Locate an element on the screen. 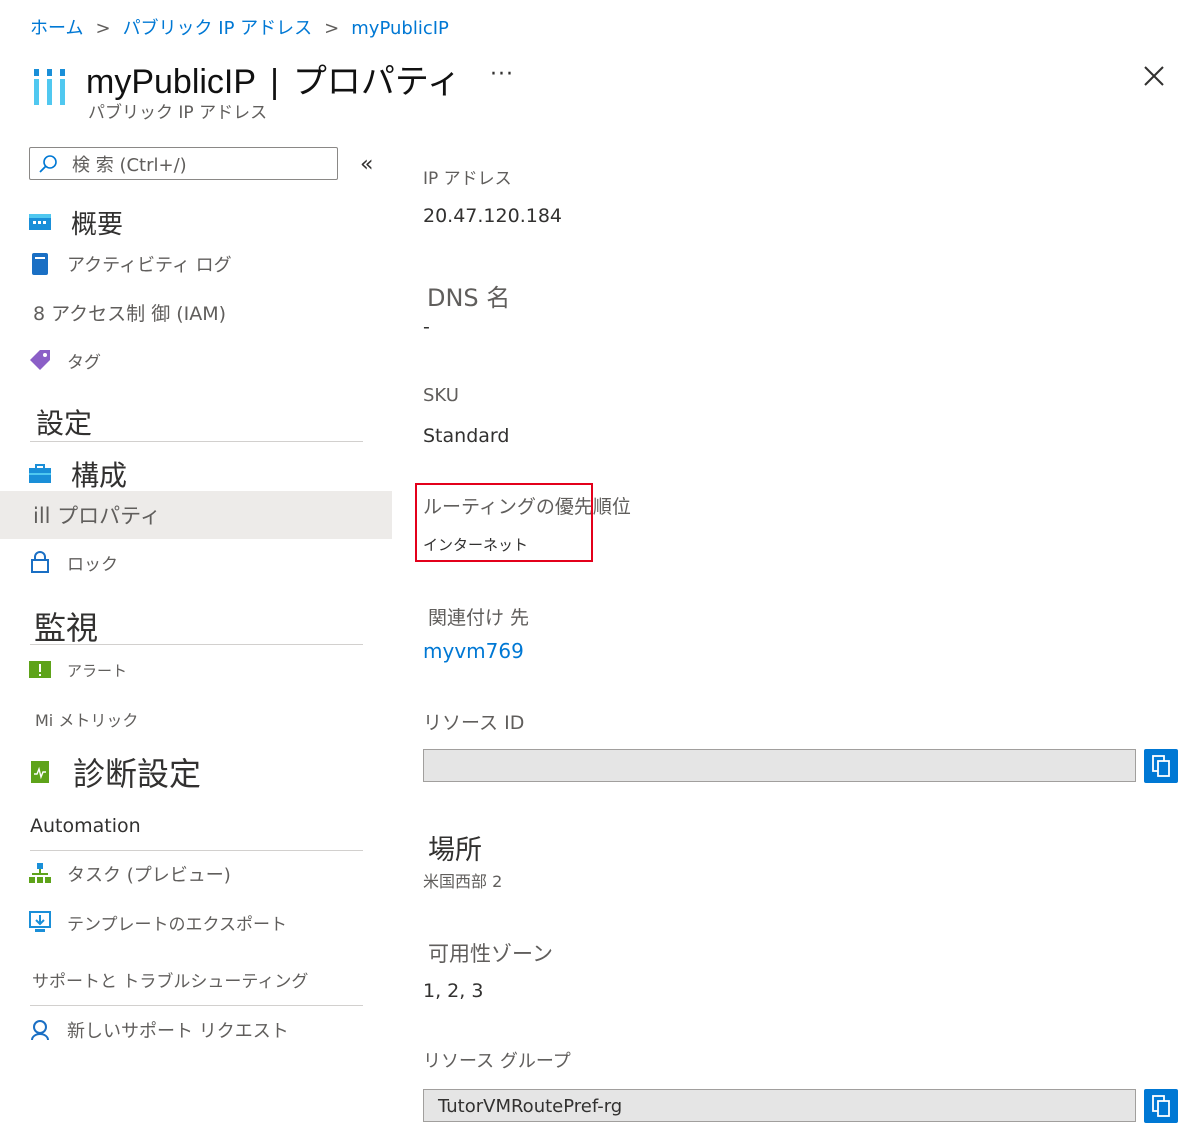 The width and height of the screenshot is (1200, 1142). sku-label: SKU is located at coordinates (441, 395).